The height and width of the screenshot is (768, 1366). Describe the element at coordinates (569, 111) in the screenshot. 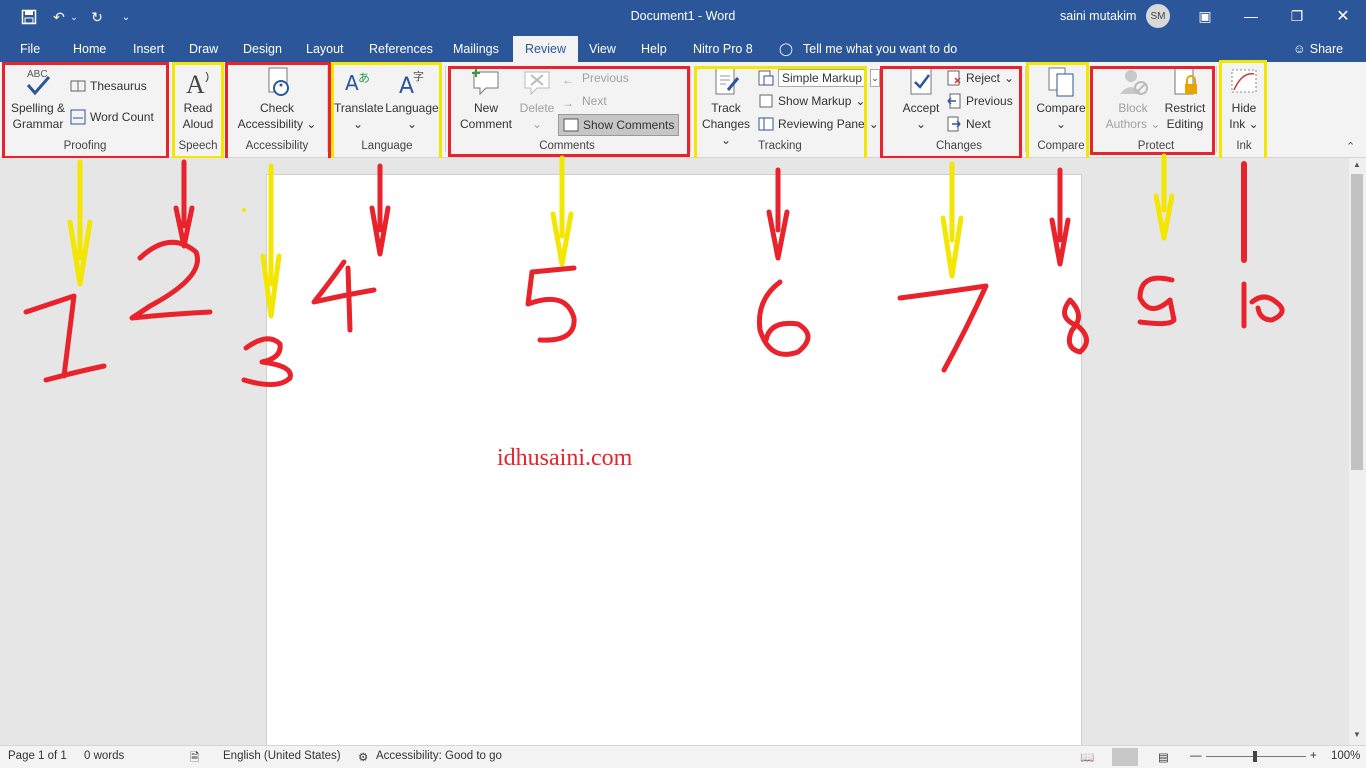

I see `annotation-box-comments` at that location.